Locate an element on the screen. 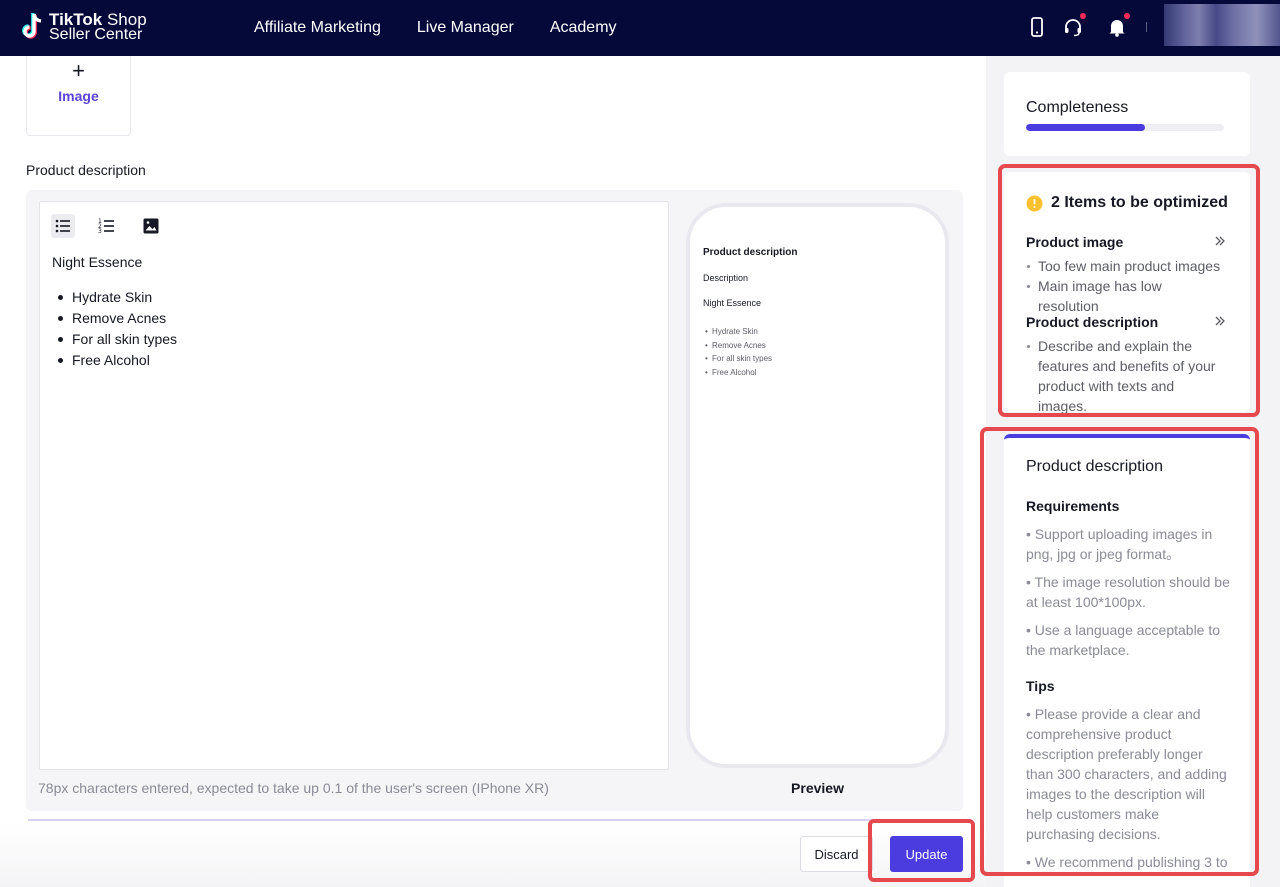  image-upload-label: Image is located at coordinates (78, 96).